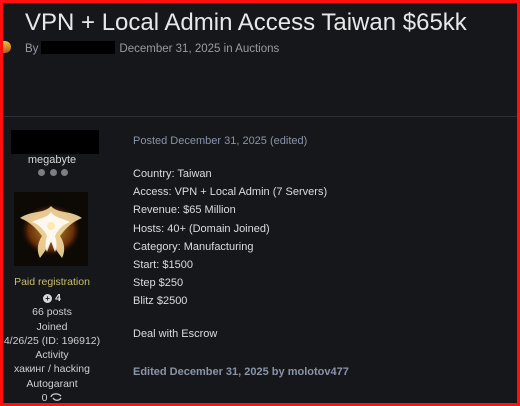 This screenshot has width=520, height=406. I want to click on avatar-fragment, so click(7, 47).